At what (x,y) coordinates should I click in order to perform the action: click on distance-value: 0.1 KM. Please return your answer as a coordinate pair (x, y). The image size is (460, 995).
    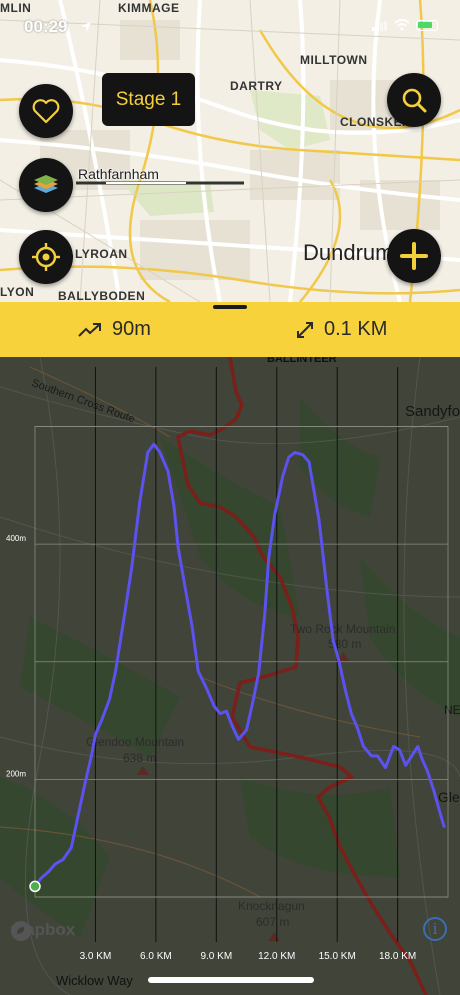
    Looking at the image, I should click on (356, 329).